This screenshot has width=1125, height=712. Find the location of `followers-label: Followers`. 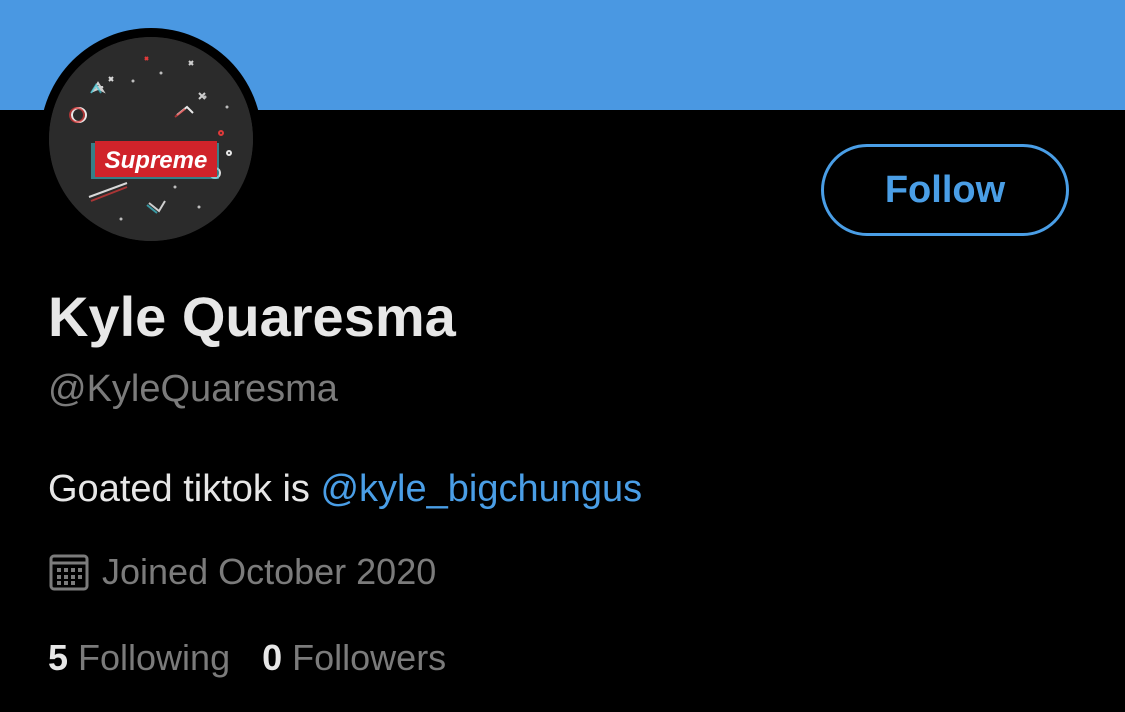

followers-label: Followers is located at coordinates (369, 657).